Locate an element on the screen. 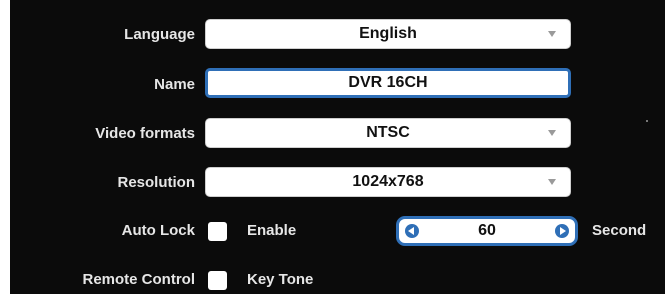 This screenshot has width=665, height=294. auto-lock-label: Auto Lock is located at coordinates (158, 230).